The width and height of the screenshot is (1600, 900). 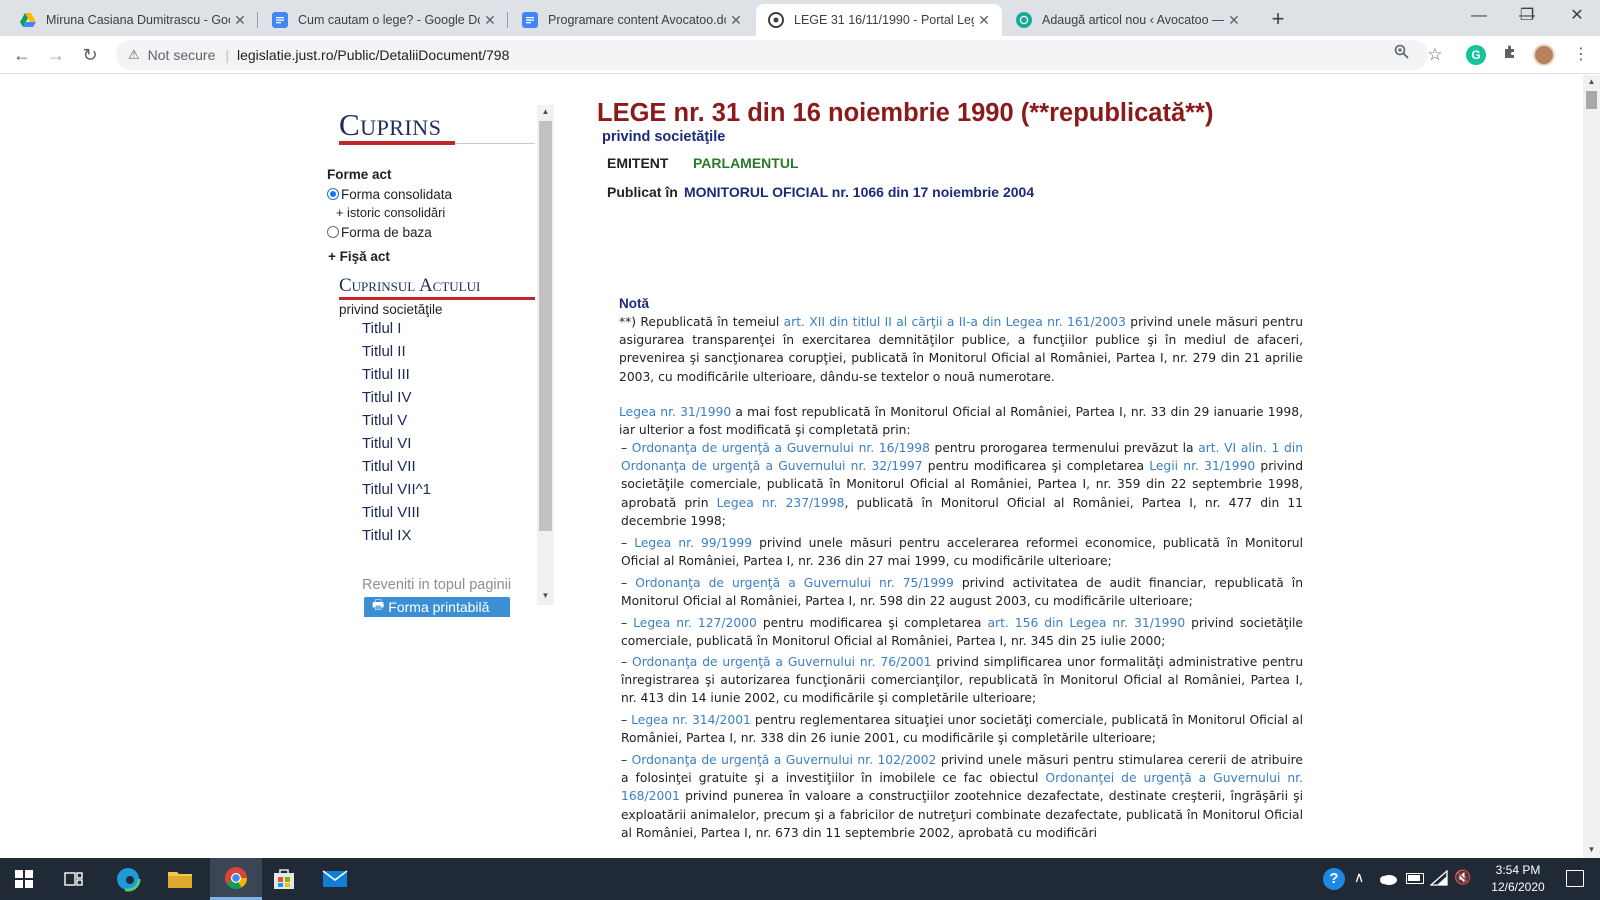 I want to click on zoom-icon, so click(x=1401, y=55).